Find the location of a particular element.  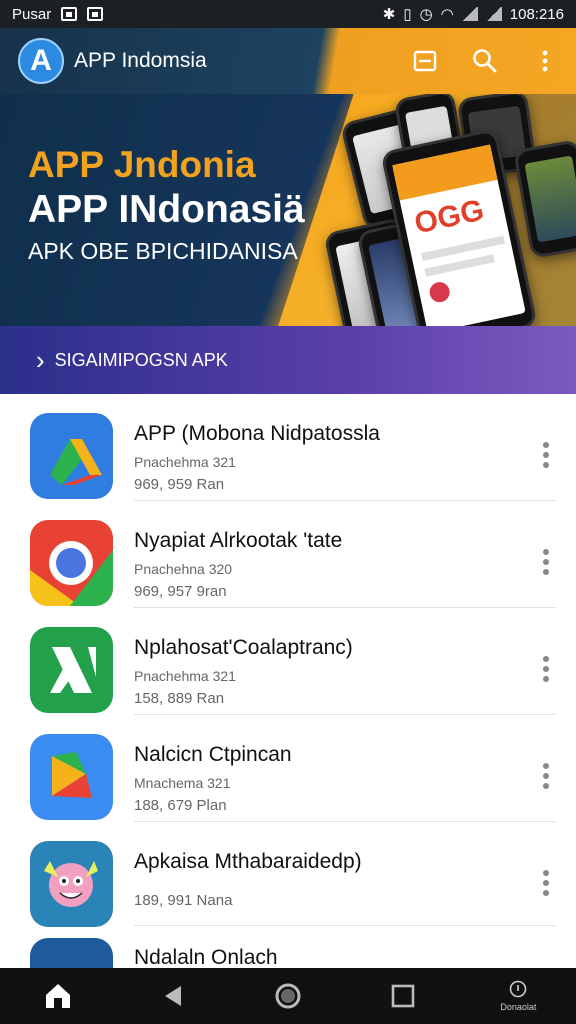

alarm-icon: ◷ is located at coordinates (426, 14).